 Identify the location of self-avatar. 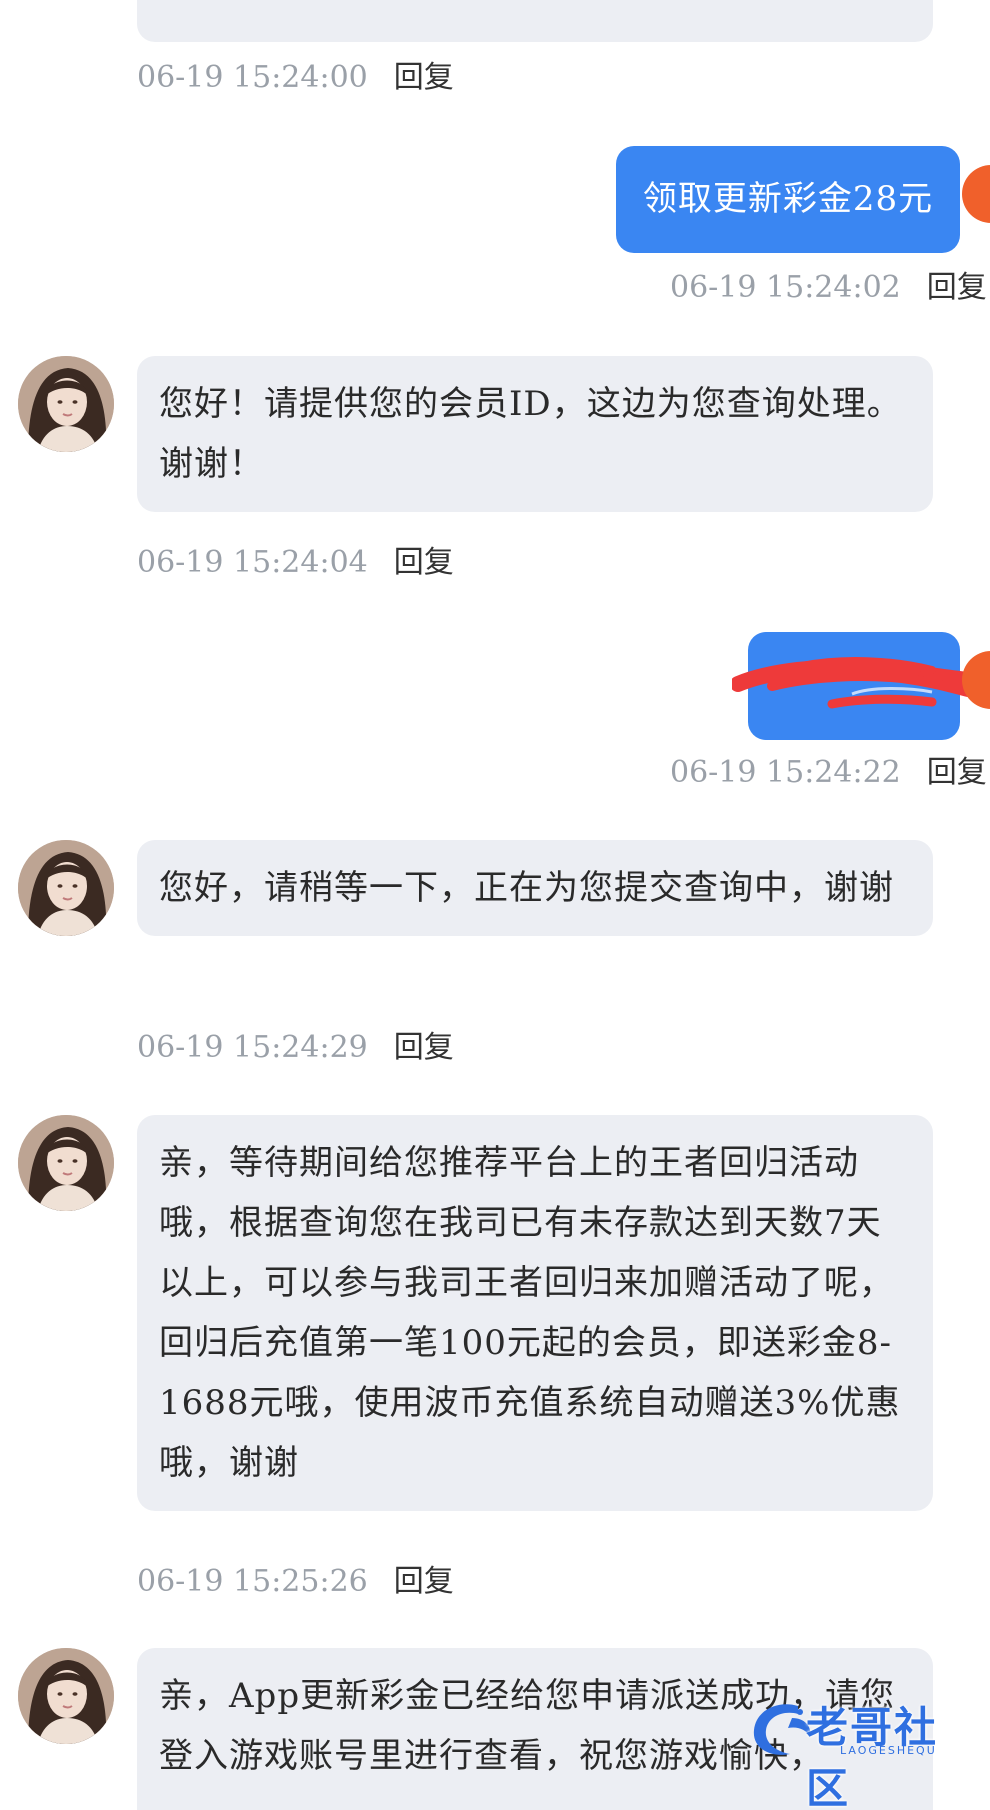
(976, 194).